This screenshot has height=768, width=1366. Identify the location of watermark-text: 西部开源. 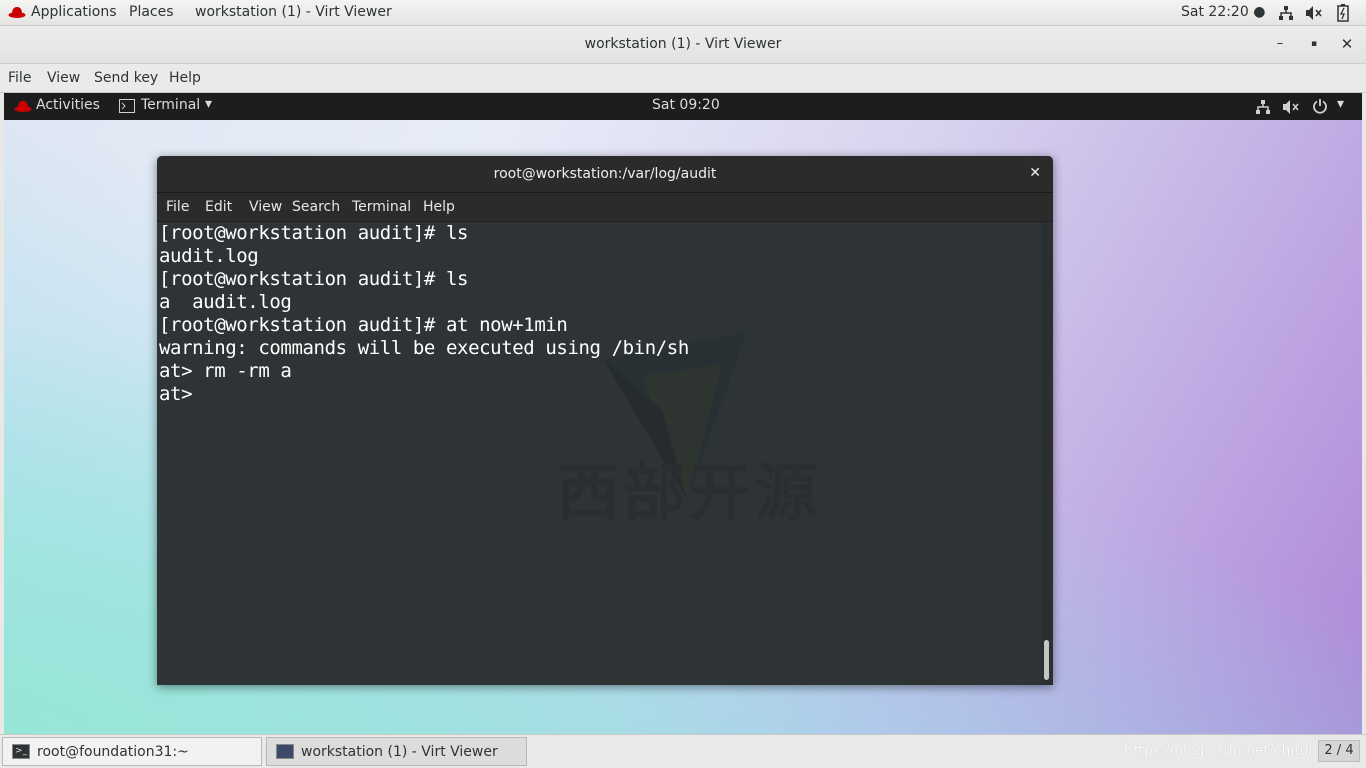
(689, 492).